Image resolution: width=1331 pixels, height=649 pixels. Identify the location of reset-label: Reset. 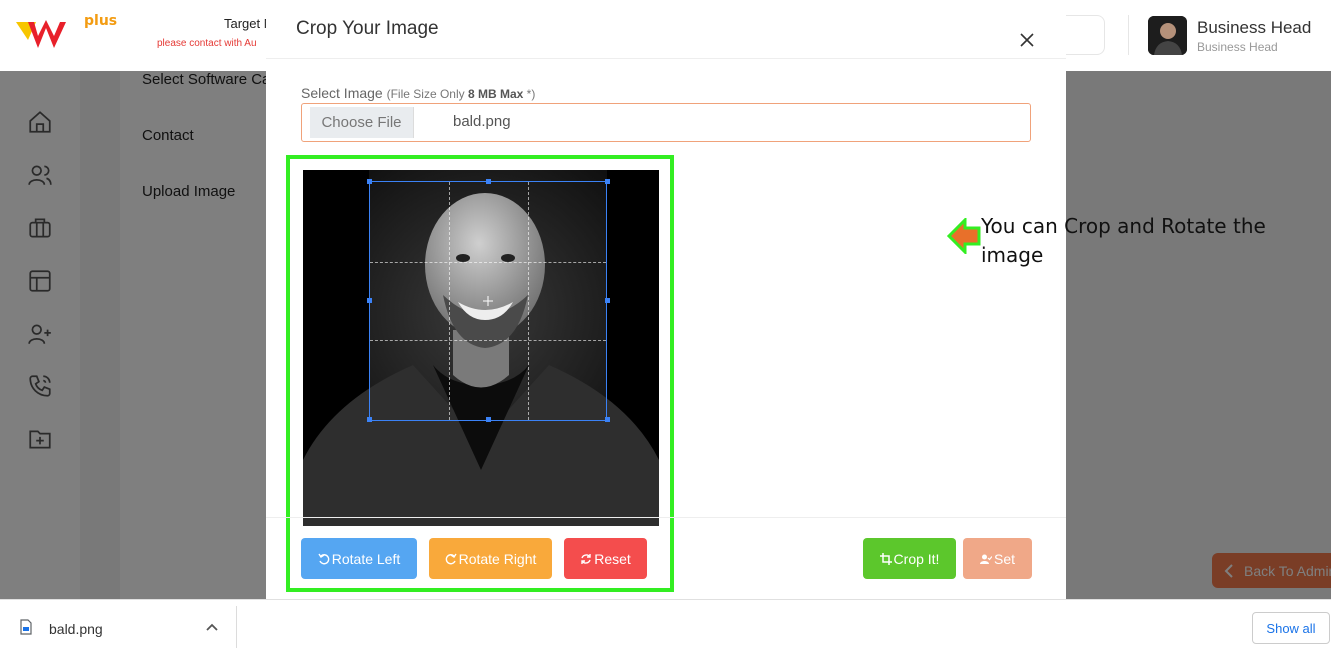
(612, 558).